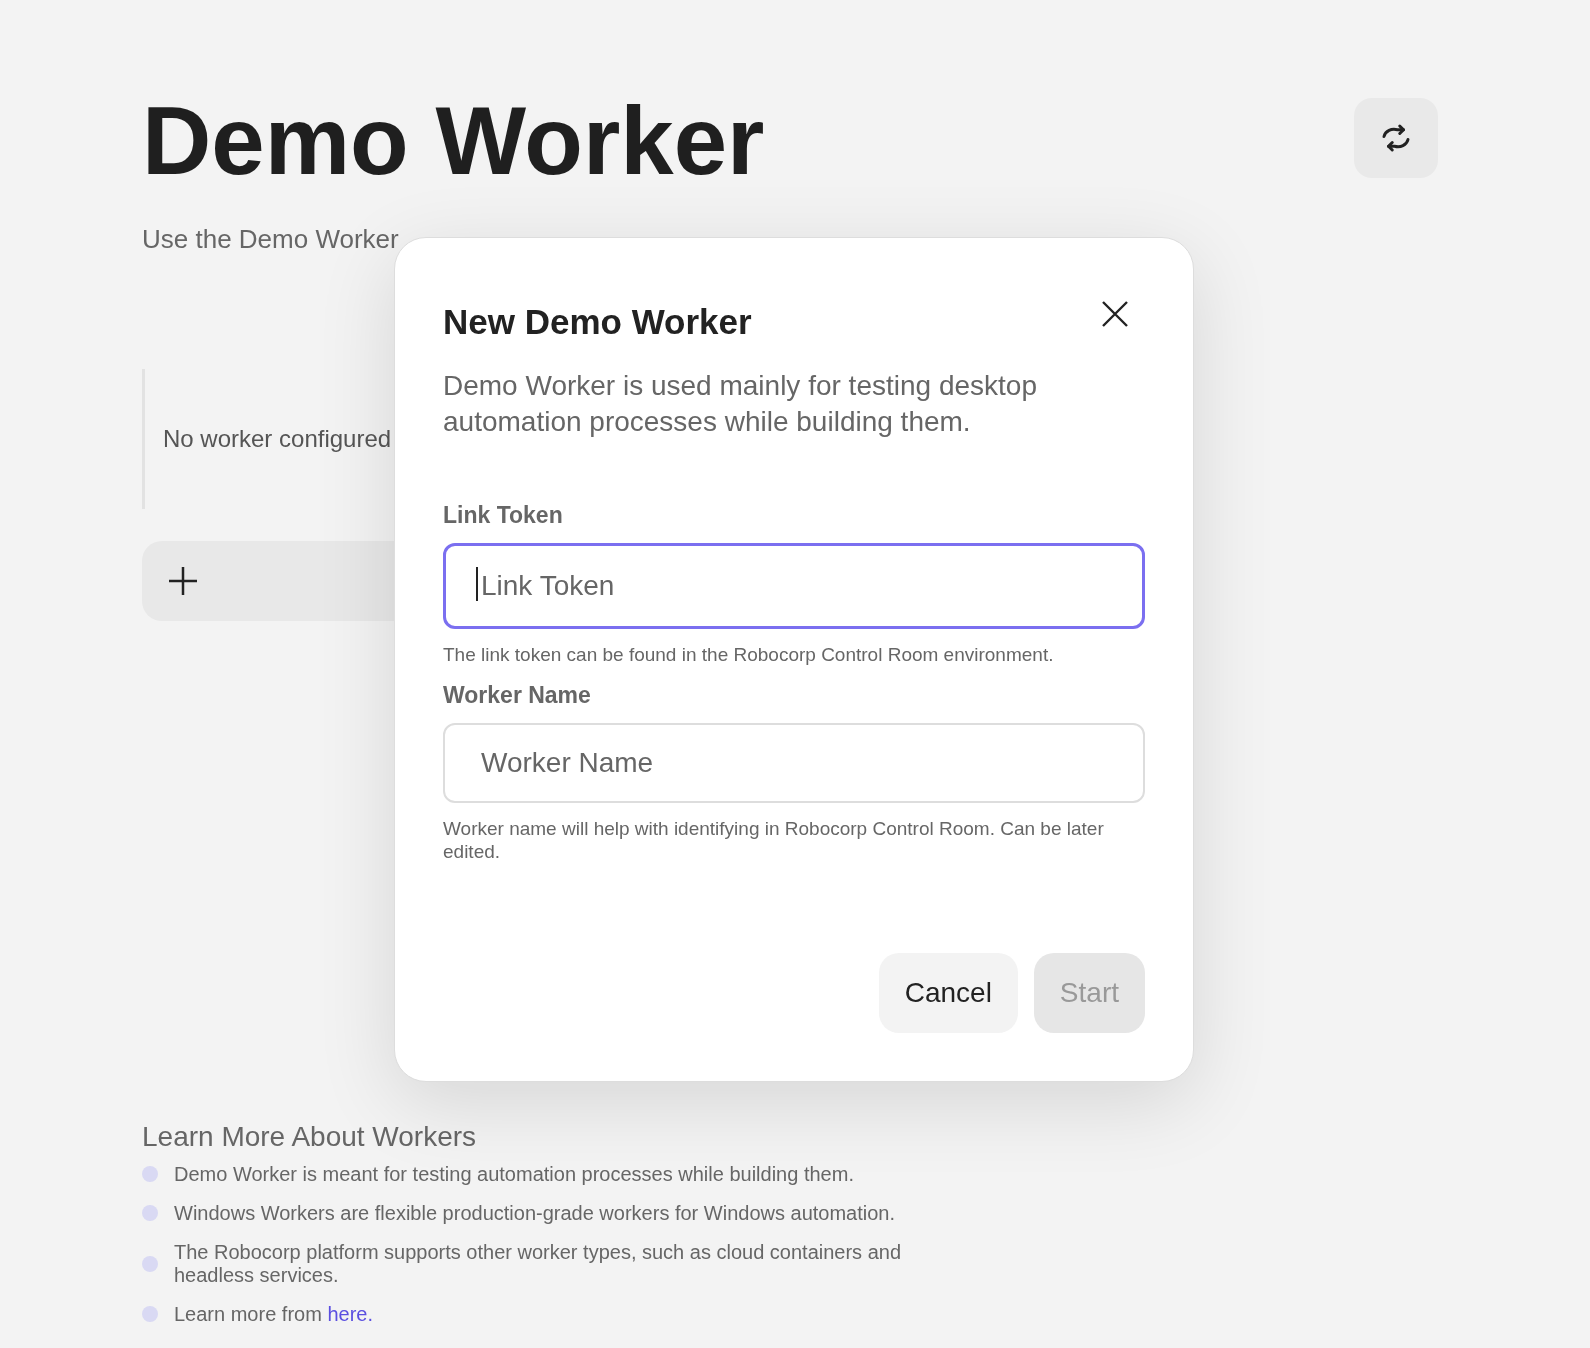 The height and width of the screenshot is (1348, 1590). Describe the element at coordinates (1396, 138) in the screenshot. I see `refresh-button` at that location.